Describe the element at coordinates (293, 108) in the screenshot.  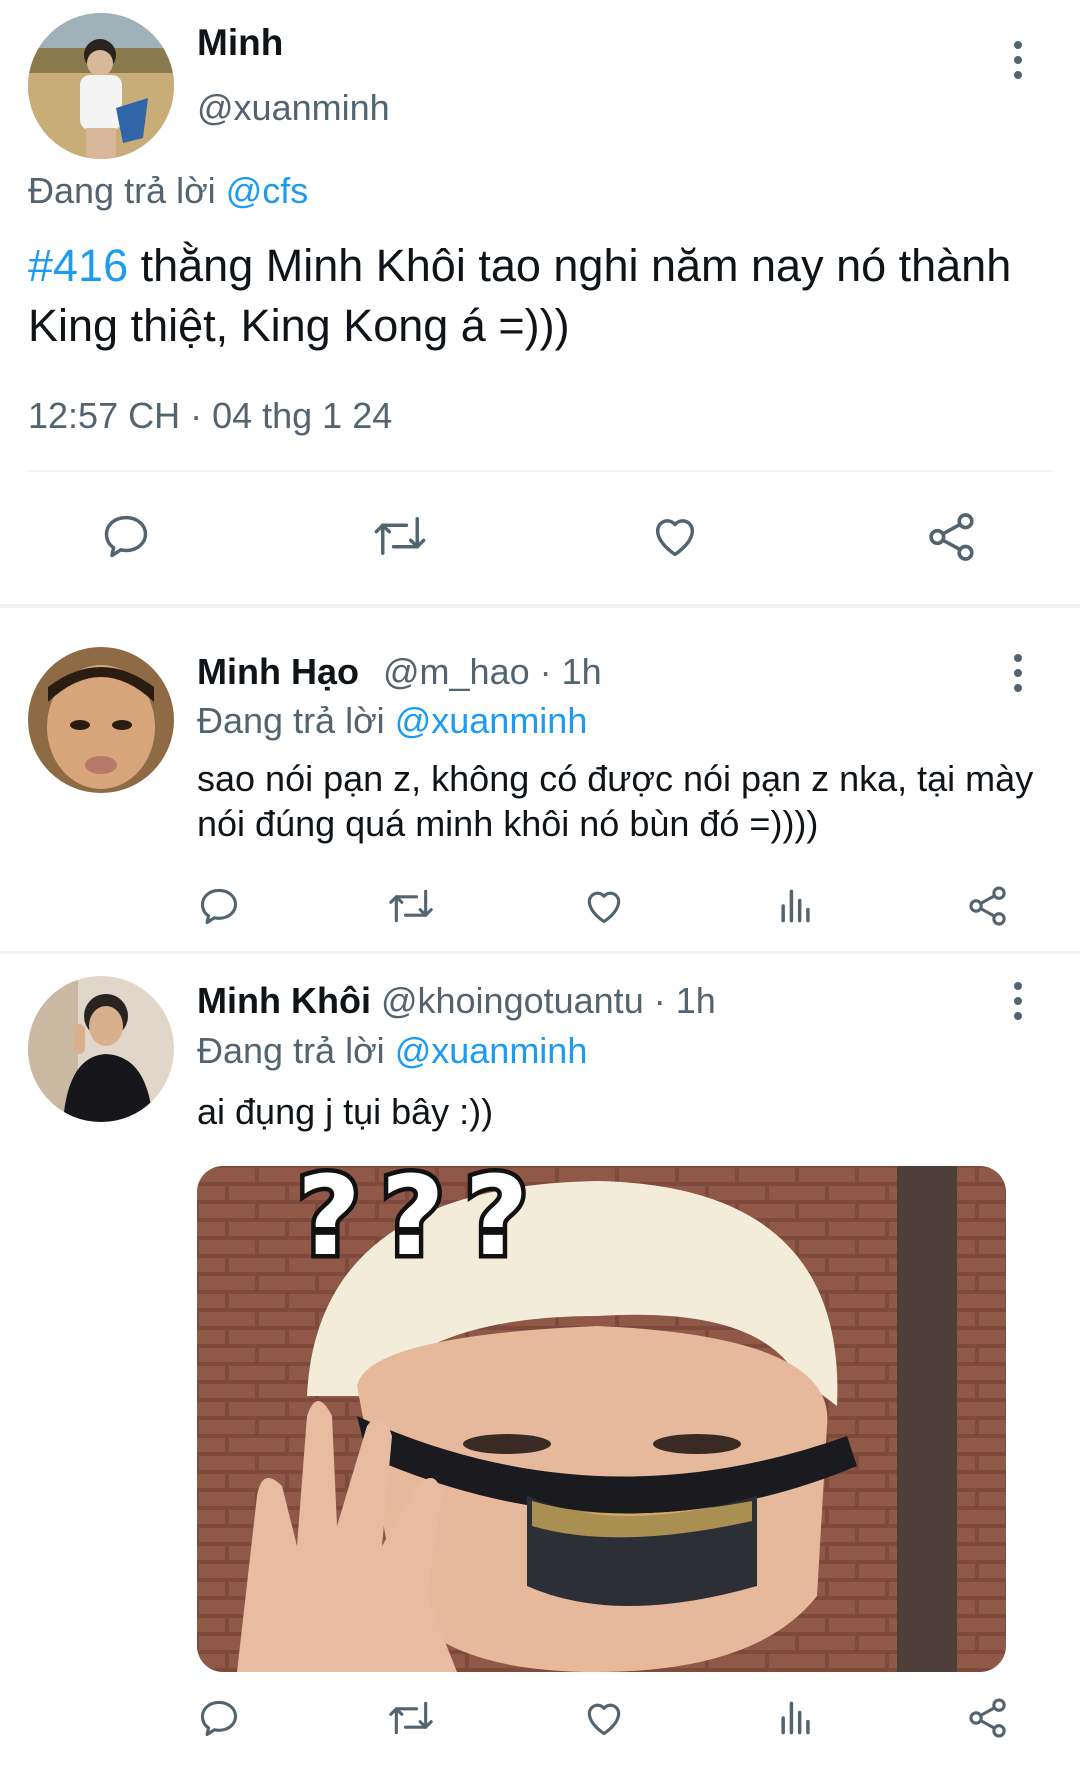
I see `author-handle: @xuanminh` at that location.